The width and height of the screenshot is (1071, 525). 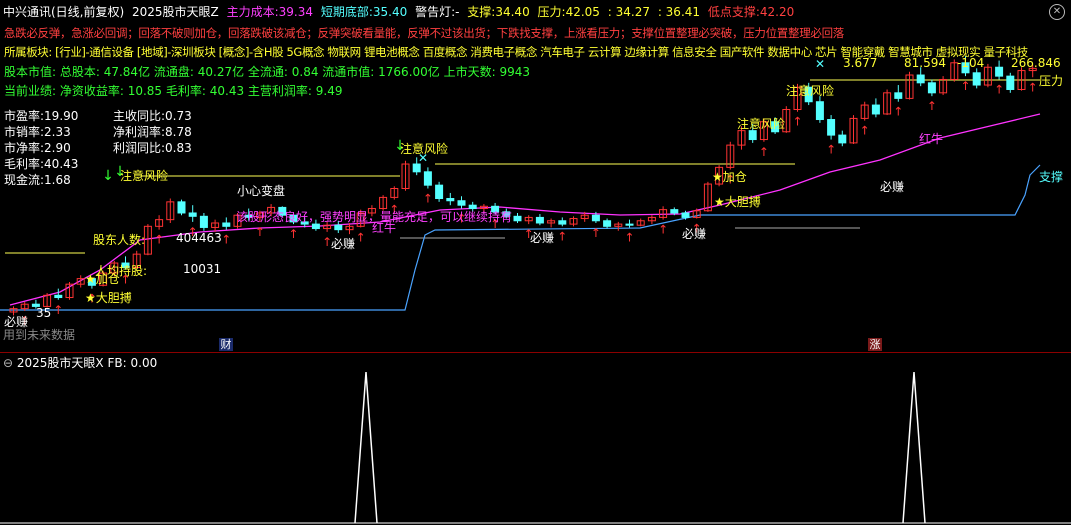 I want to click on future-data-note: 用到未来数据, so click(x=39, y=335).